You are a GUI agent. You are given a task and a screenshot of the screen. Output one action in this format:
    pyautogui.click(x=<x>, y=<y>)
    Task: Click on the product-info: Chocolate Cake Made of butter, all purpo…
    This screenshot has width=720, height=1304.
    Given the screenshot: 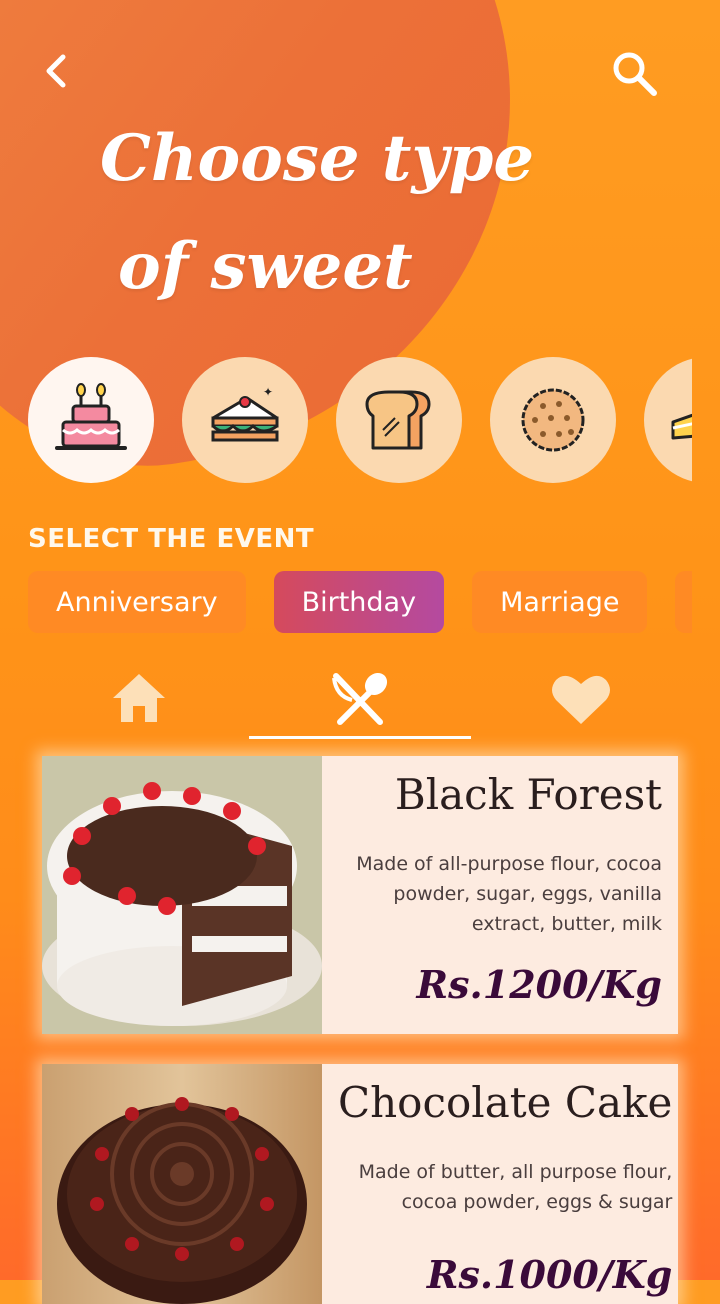 What is the action you would take?
    pyautogui.click(x=500, y=1184)
    